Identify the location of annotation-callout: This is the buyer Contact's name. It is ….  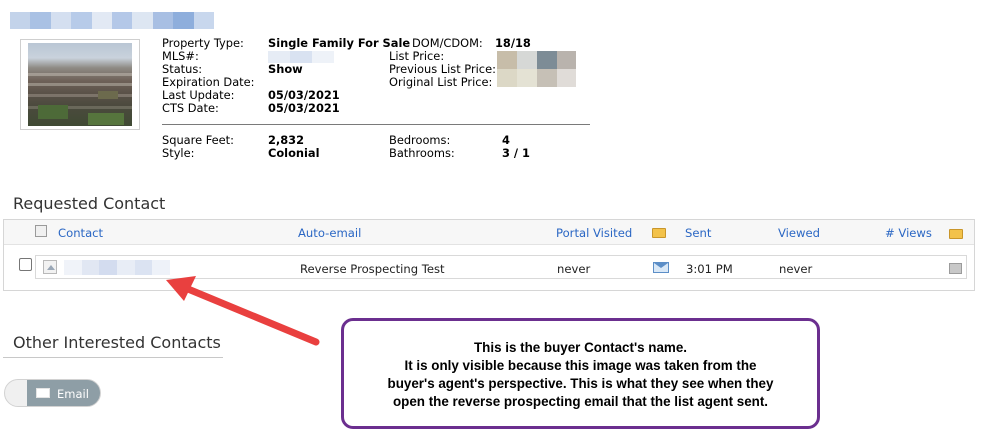
(580, 373).